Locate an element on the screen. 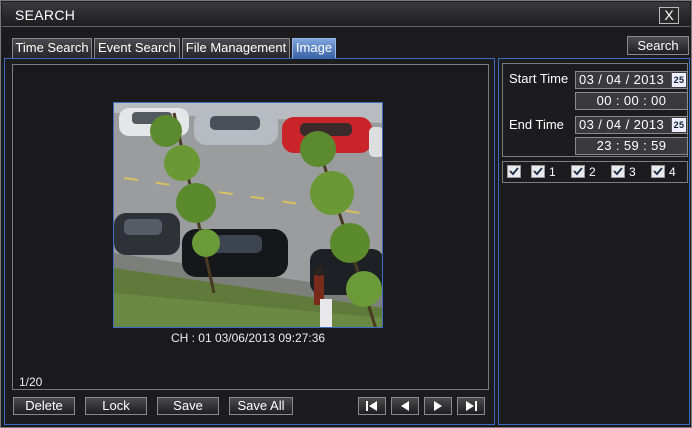 The height and width of the screenshot is (428, 692). lock-button: Lock is located at coordinates (116, 406).